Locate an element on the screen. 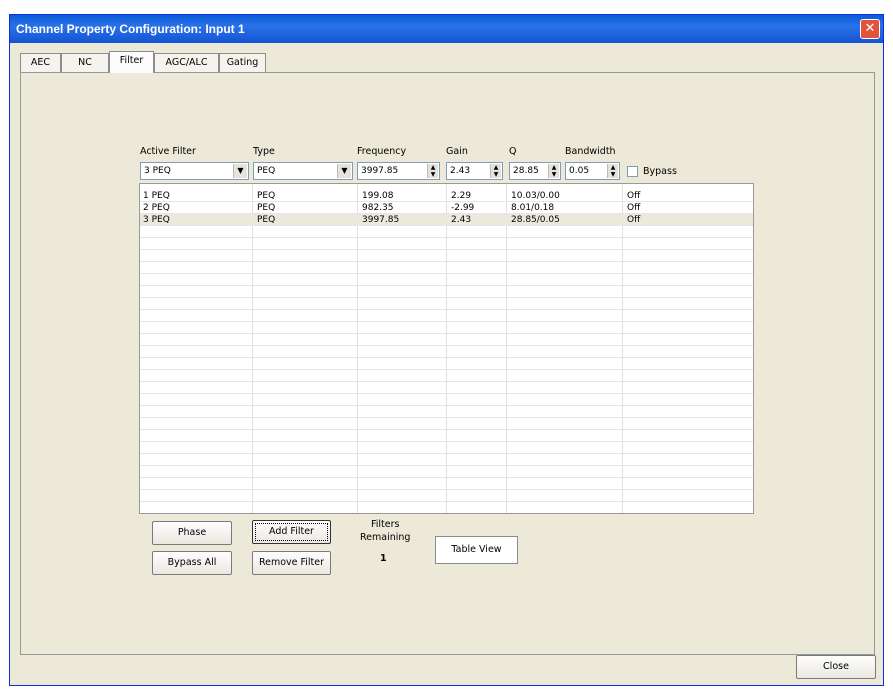  table-view-button: Table View is located at coordinates (476, 550).